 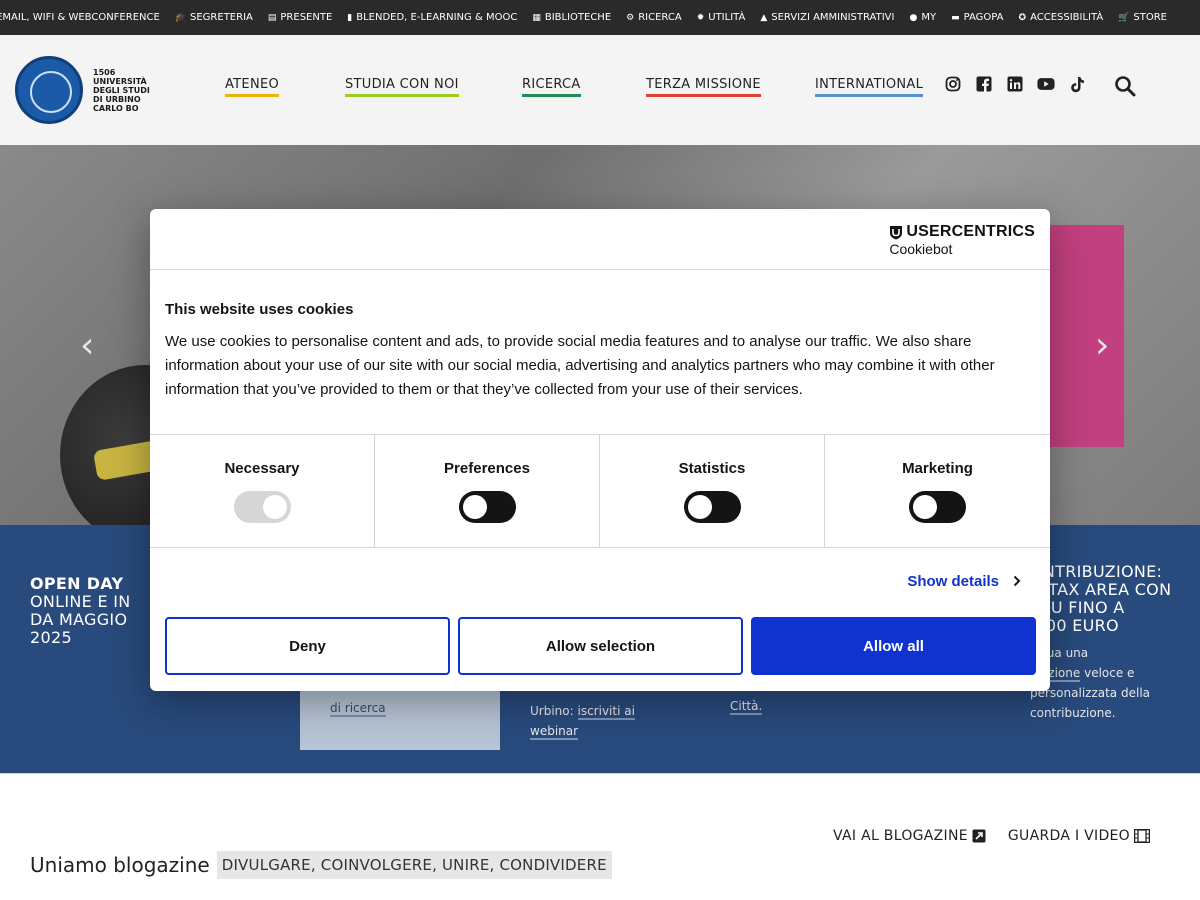 What do you see at coordinates (1017, 582) in the screenshot?
I see `chevron-right-icon` at bounding box center [1017, 582].